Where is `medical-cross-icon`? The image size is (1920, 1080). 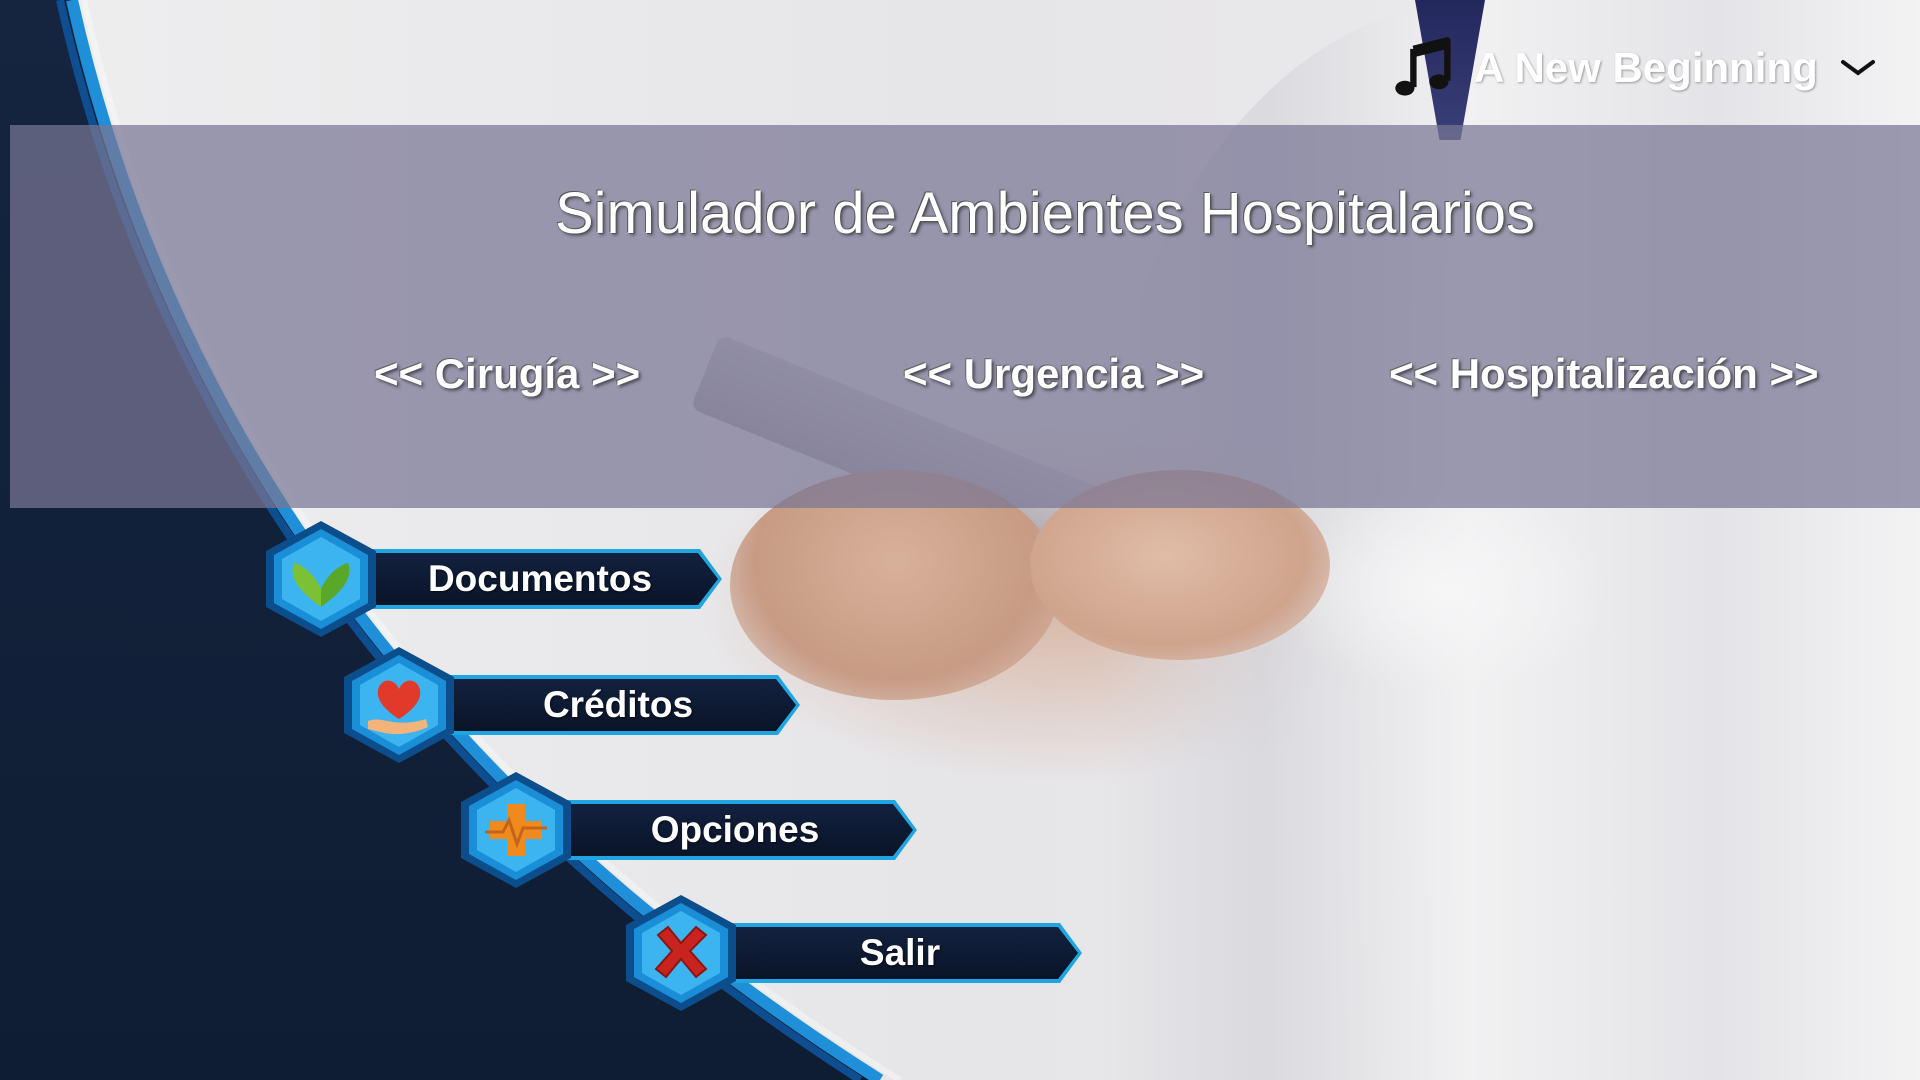
medical-cross-icon is located at coordinates (516, 830).